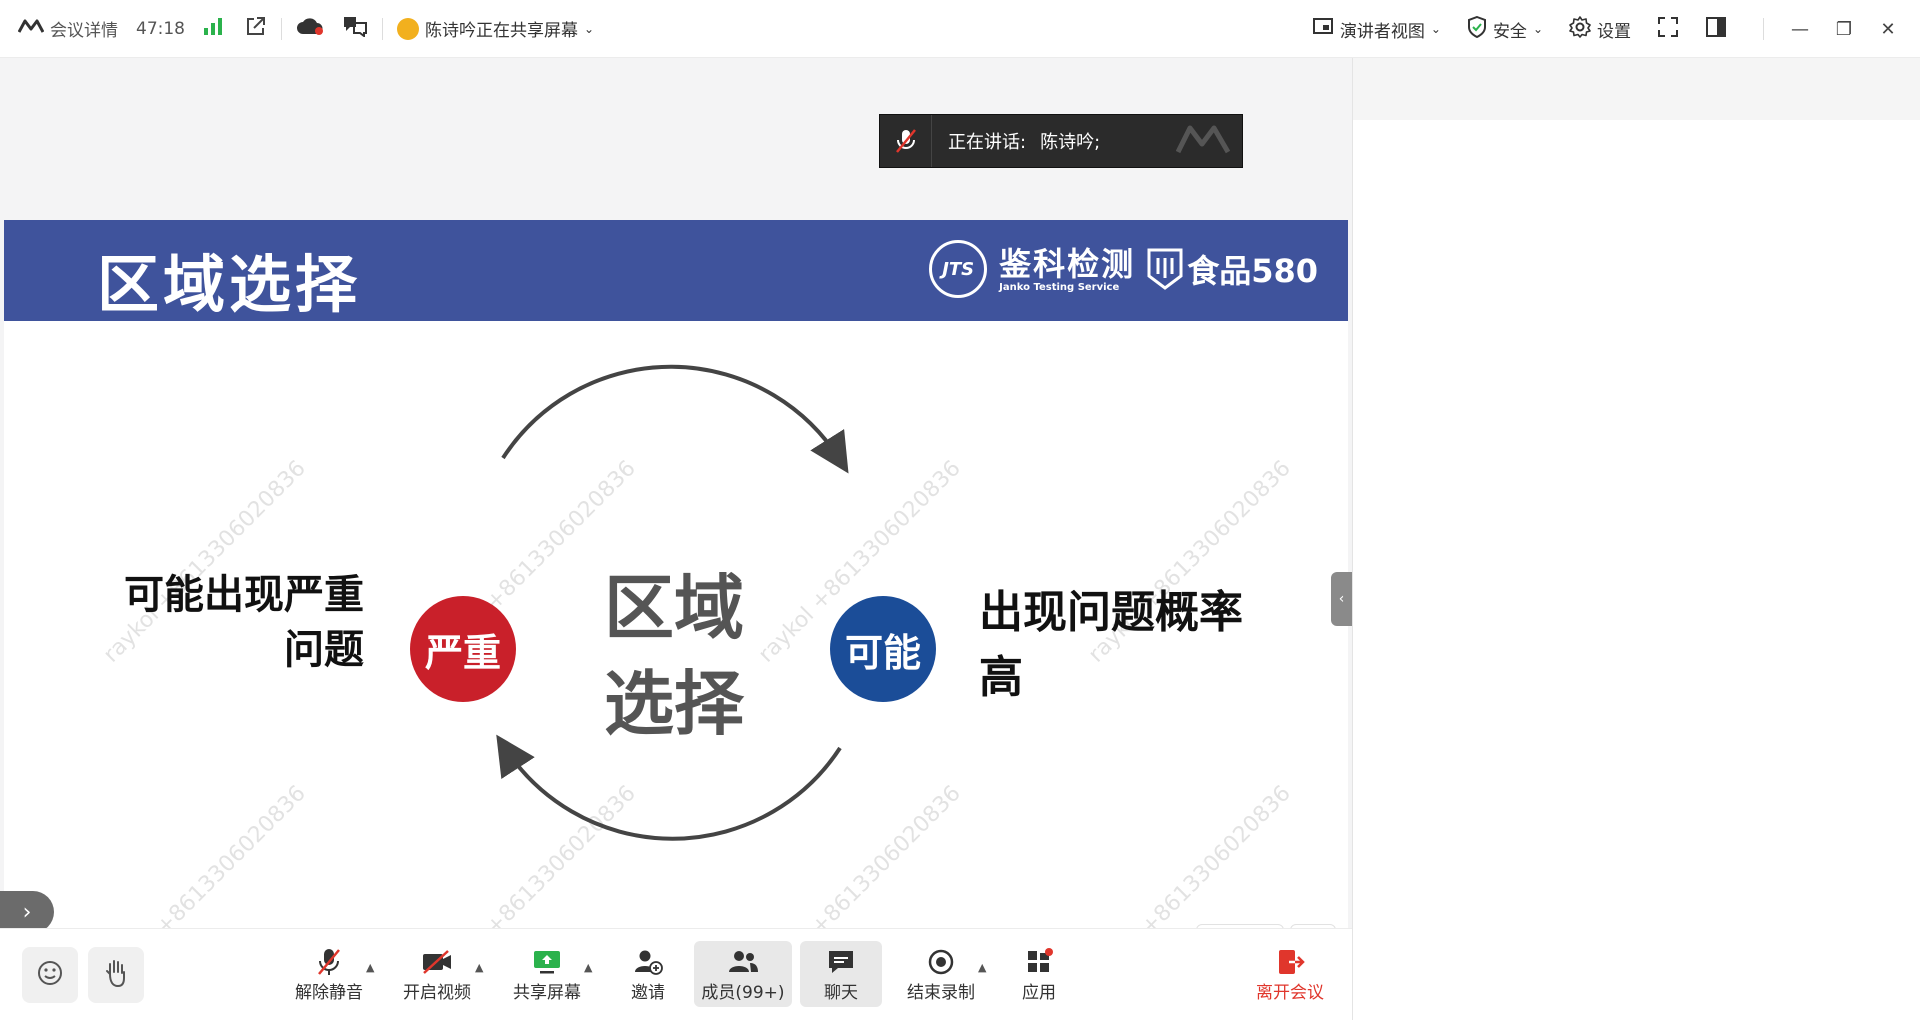  I want to click on caption-translate-icon, so click(355, 28).